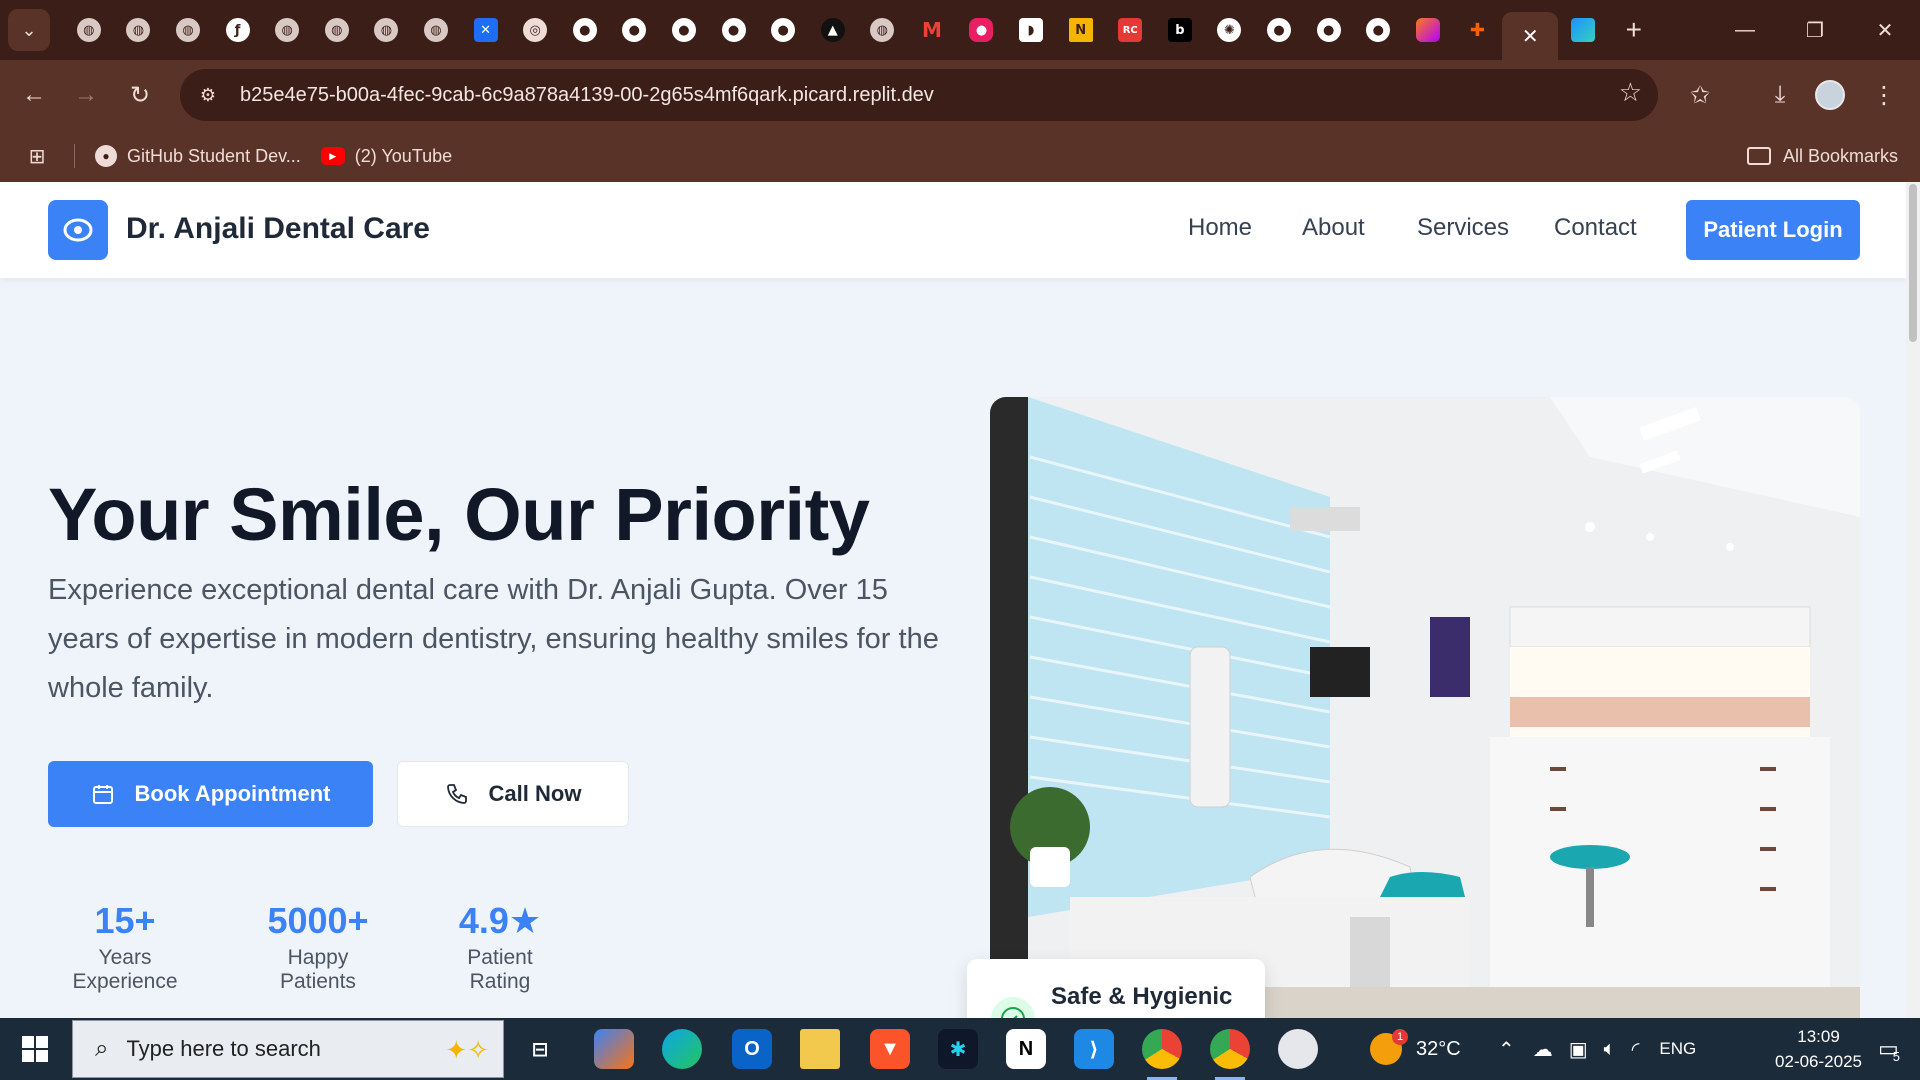 The width and height of the screenshot is (1920, 1080). Describe the element at coordinates (833, 30) in the screenshot. I see `tab: ▲` at that location.